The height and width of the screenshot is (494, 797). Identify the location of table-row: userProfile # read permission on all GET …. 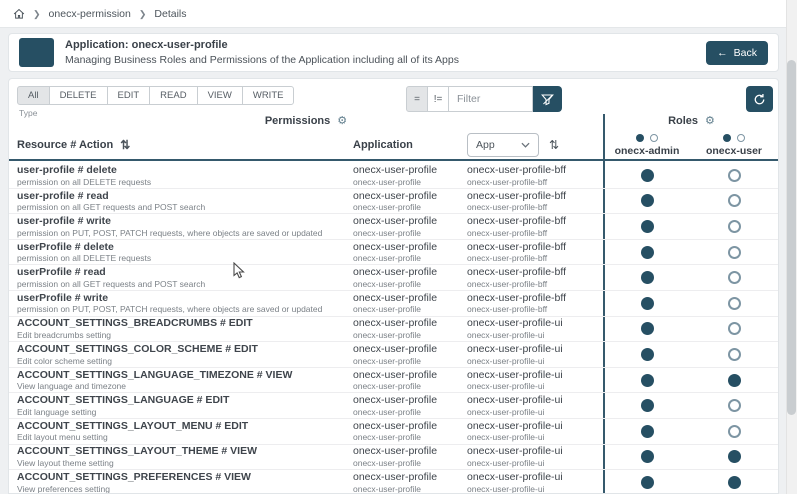
(393, 278).